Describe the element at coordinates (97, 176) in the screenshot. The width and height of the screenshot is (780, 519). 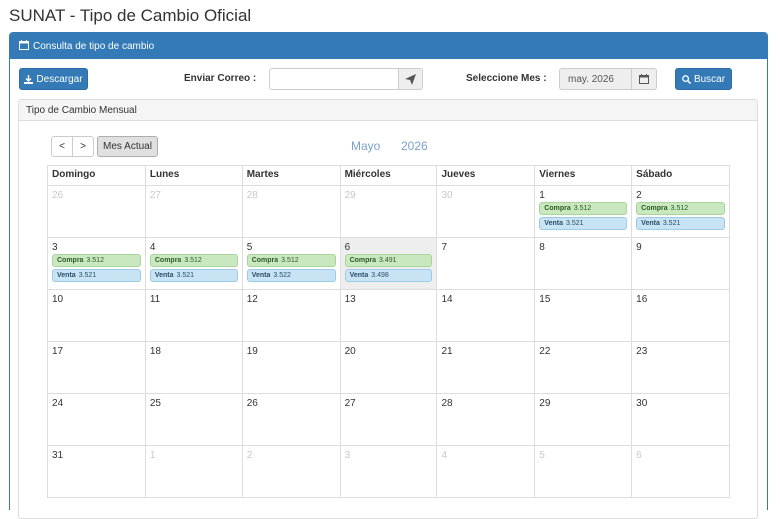
I see `weekday-header: Domingo` at that location.